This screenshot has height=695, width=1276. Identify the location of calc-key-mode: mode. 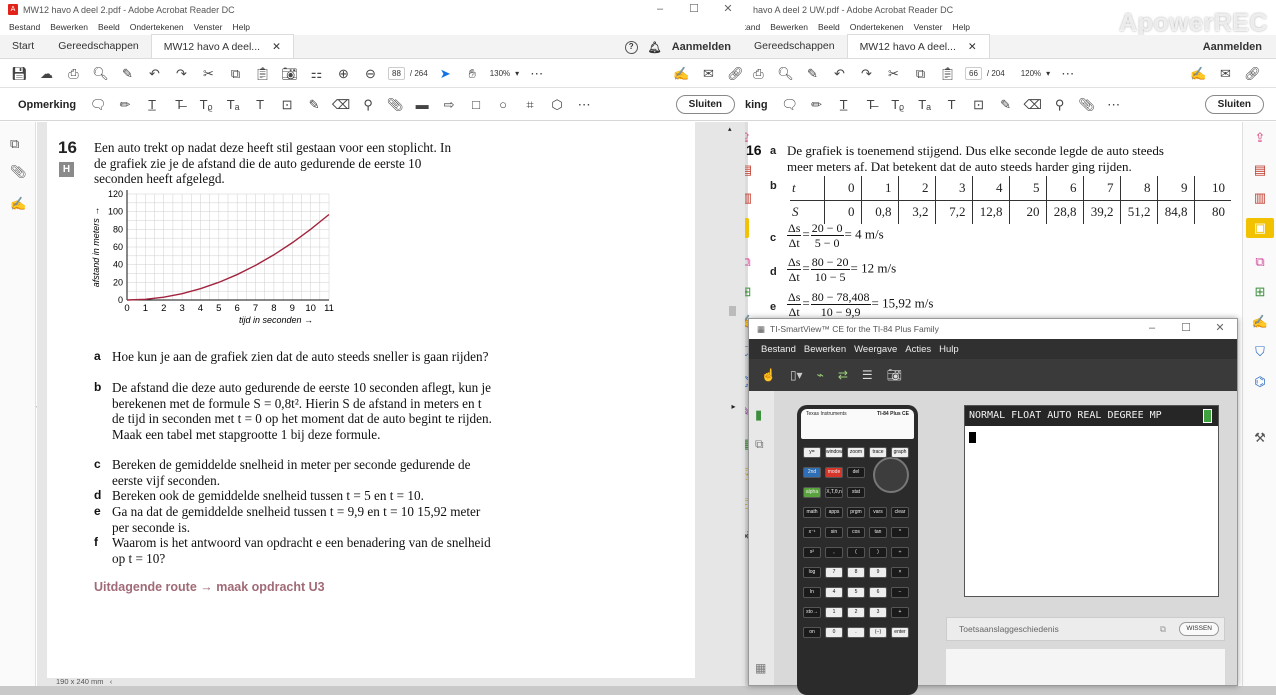
(834, 472).